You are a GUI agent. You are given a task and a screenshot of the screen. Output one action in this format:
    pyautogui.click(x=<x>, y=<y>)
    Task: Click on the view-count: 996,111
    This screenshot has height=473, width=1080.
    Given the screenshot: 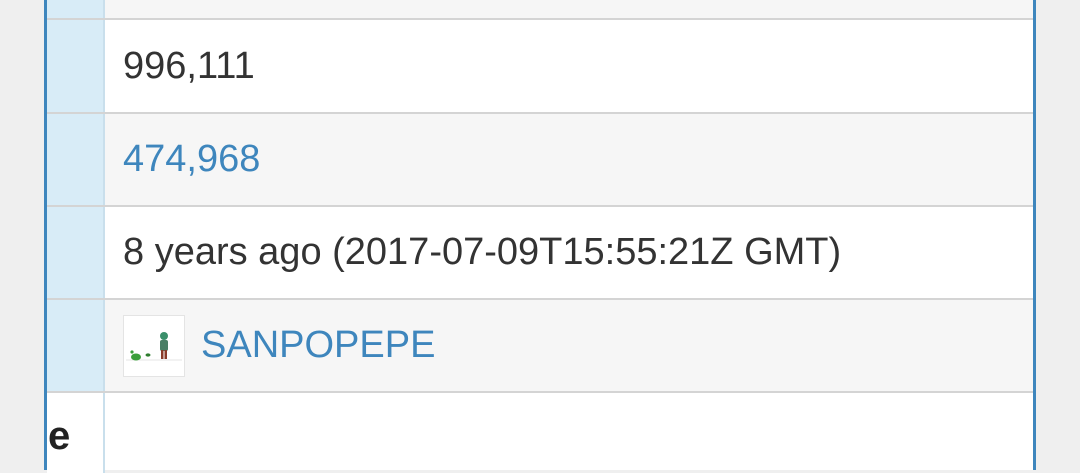 What is the action you would take?
    pyautogui.click(x=189, y=65)
    